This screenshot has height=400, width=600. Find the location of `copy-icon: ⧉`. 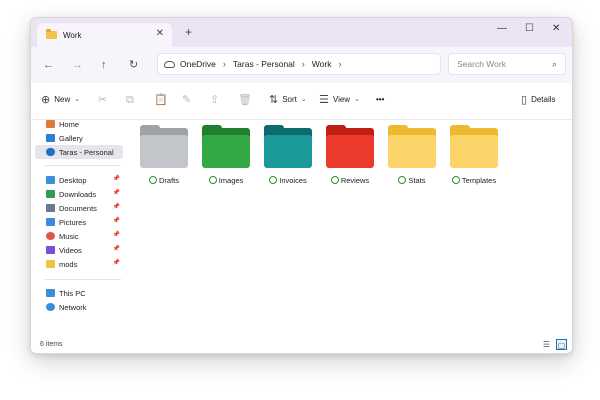

copy-icon: ⧉ is located at coordinates (130, 100).